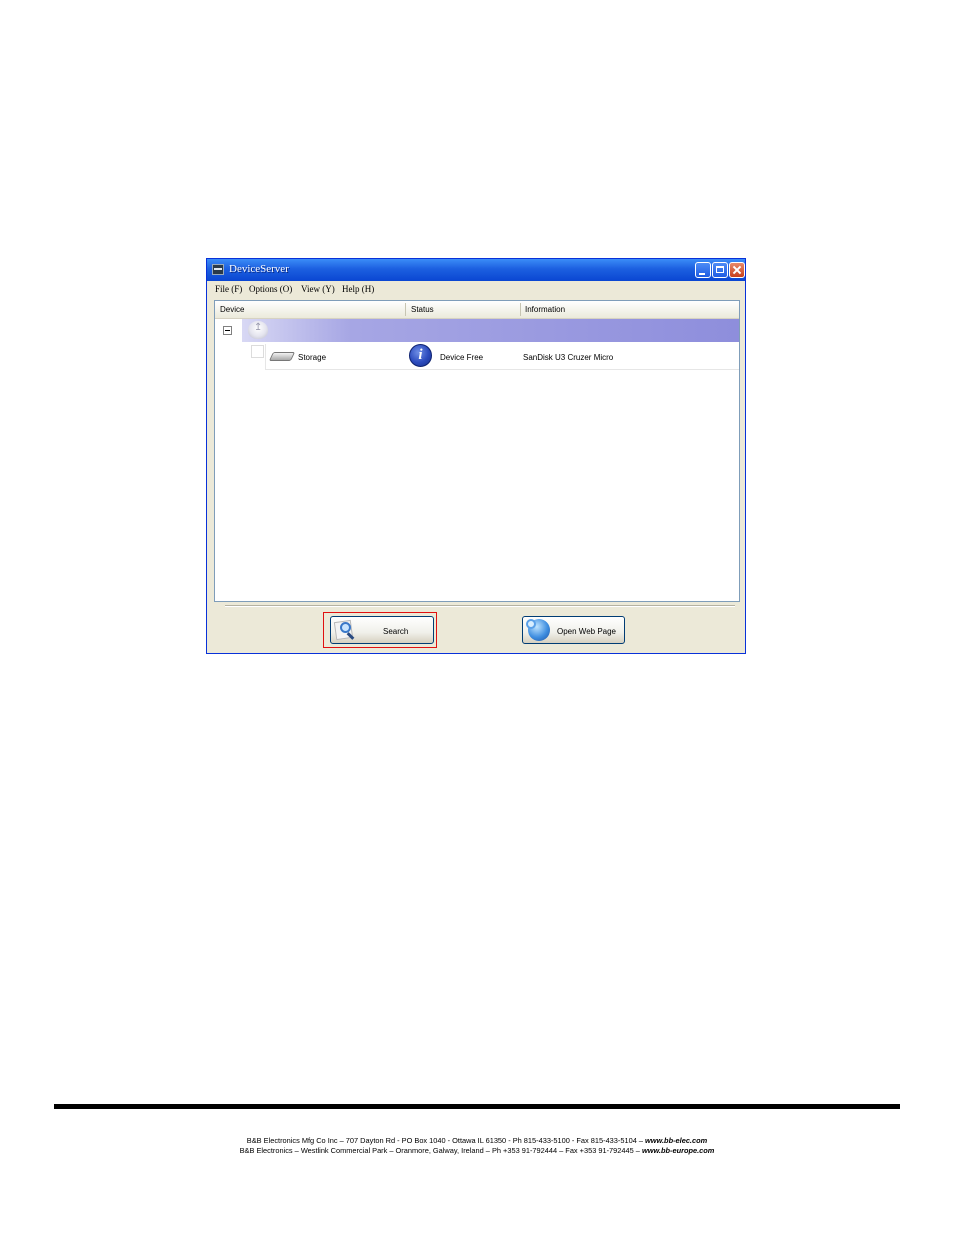 Image resolution: width=954 pixels, height=1235 pixels. What do you see at coordinates (227, 330) in the screenshot?
I see `collapse-toggle` at bounding box center [227, 330].